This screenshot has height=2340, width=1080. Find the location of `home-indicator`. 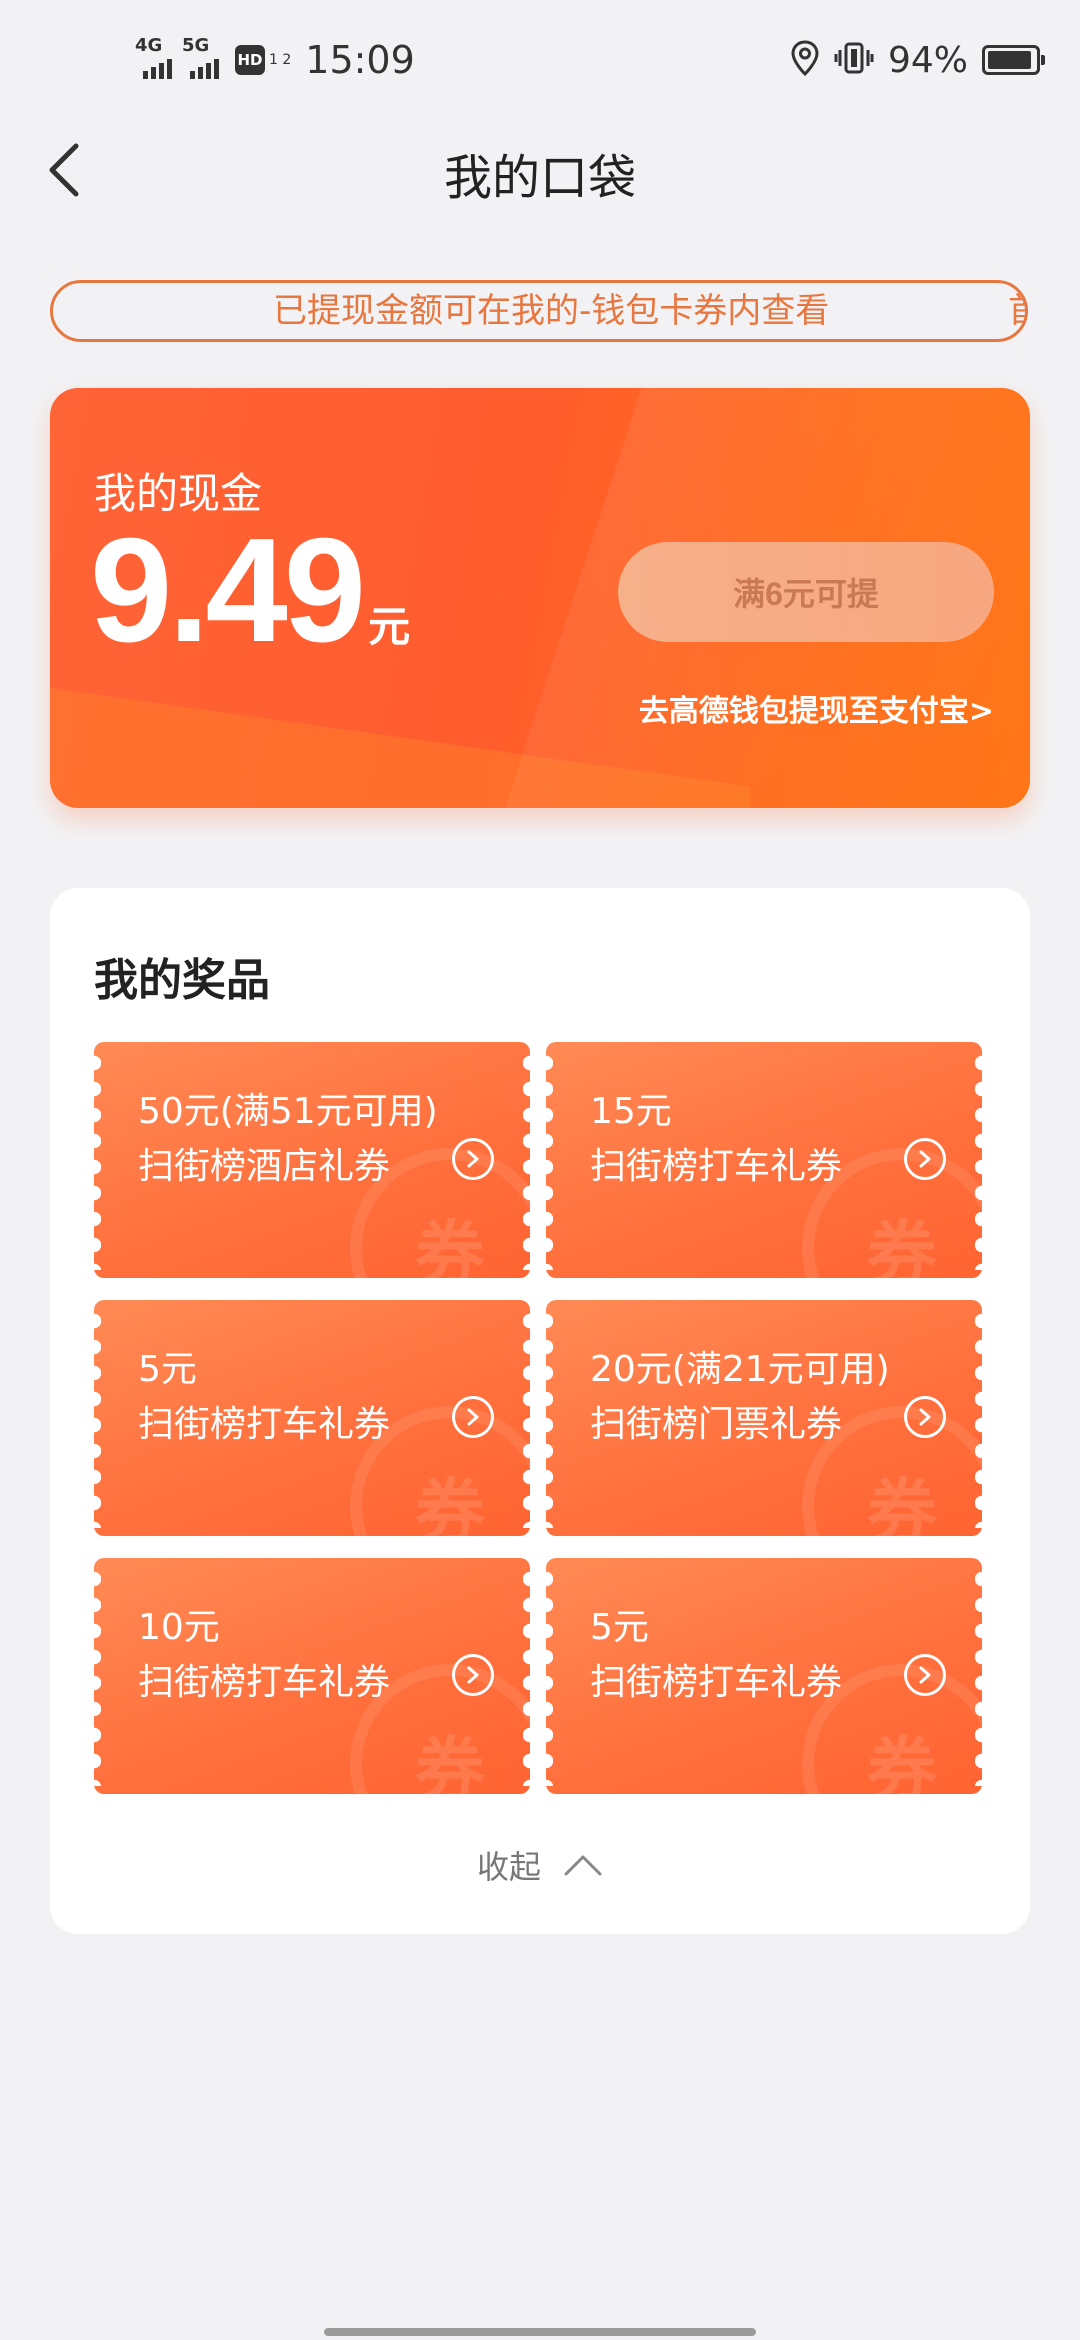

home-indicator is located at coordinates (540, 2332).